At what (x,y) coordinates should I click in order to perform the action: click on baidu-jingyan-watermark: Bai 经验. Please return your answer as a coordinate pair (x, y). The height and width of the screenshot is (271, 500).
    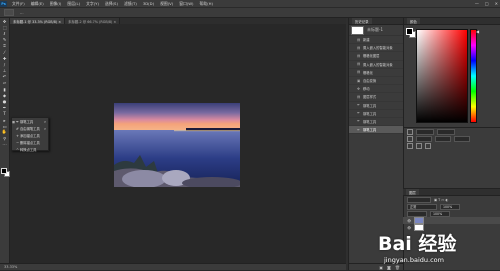
    Looking at the image, I should click on (417, 243).